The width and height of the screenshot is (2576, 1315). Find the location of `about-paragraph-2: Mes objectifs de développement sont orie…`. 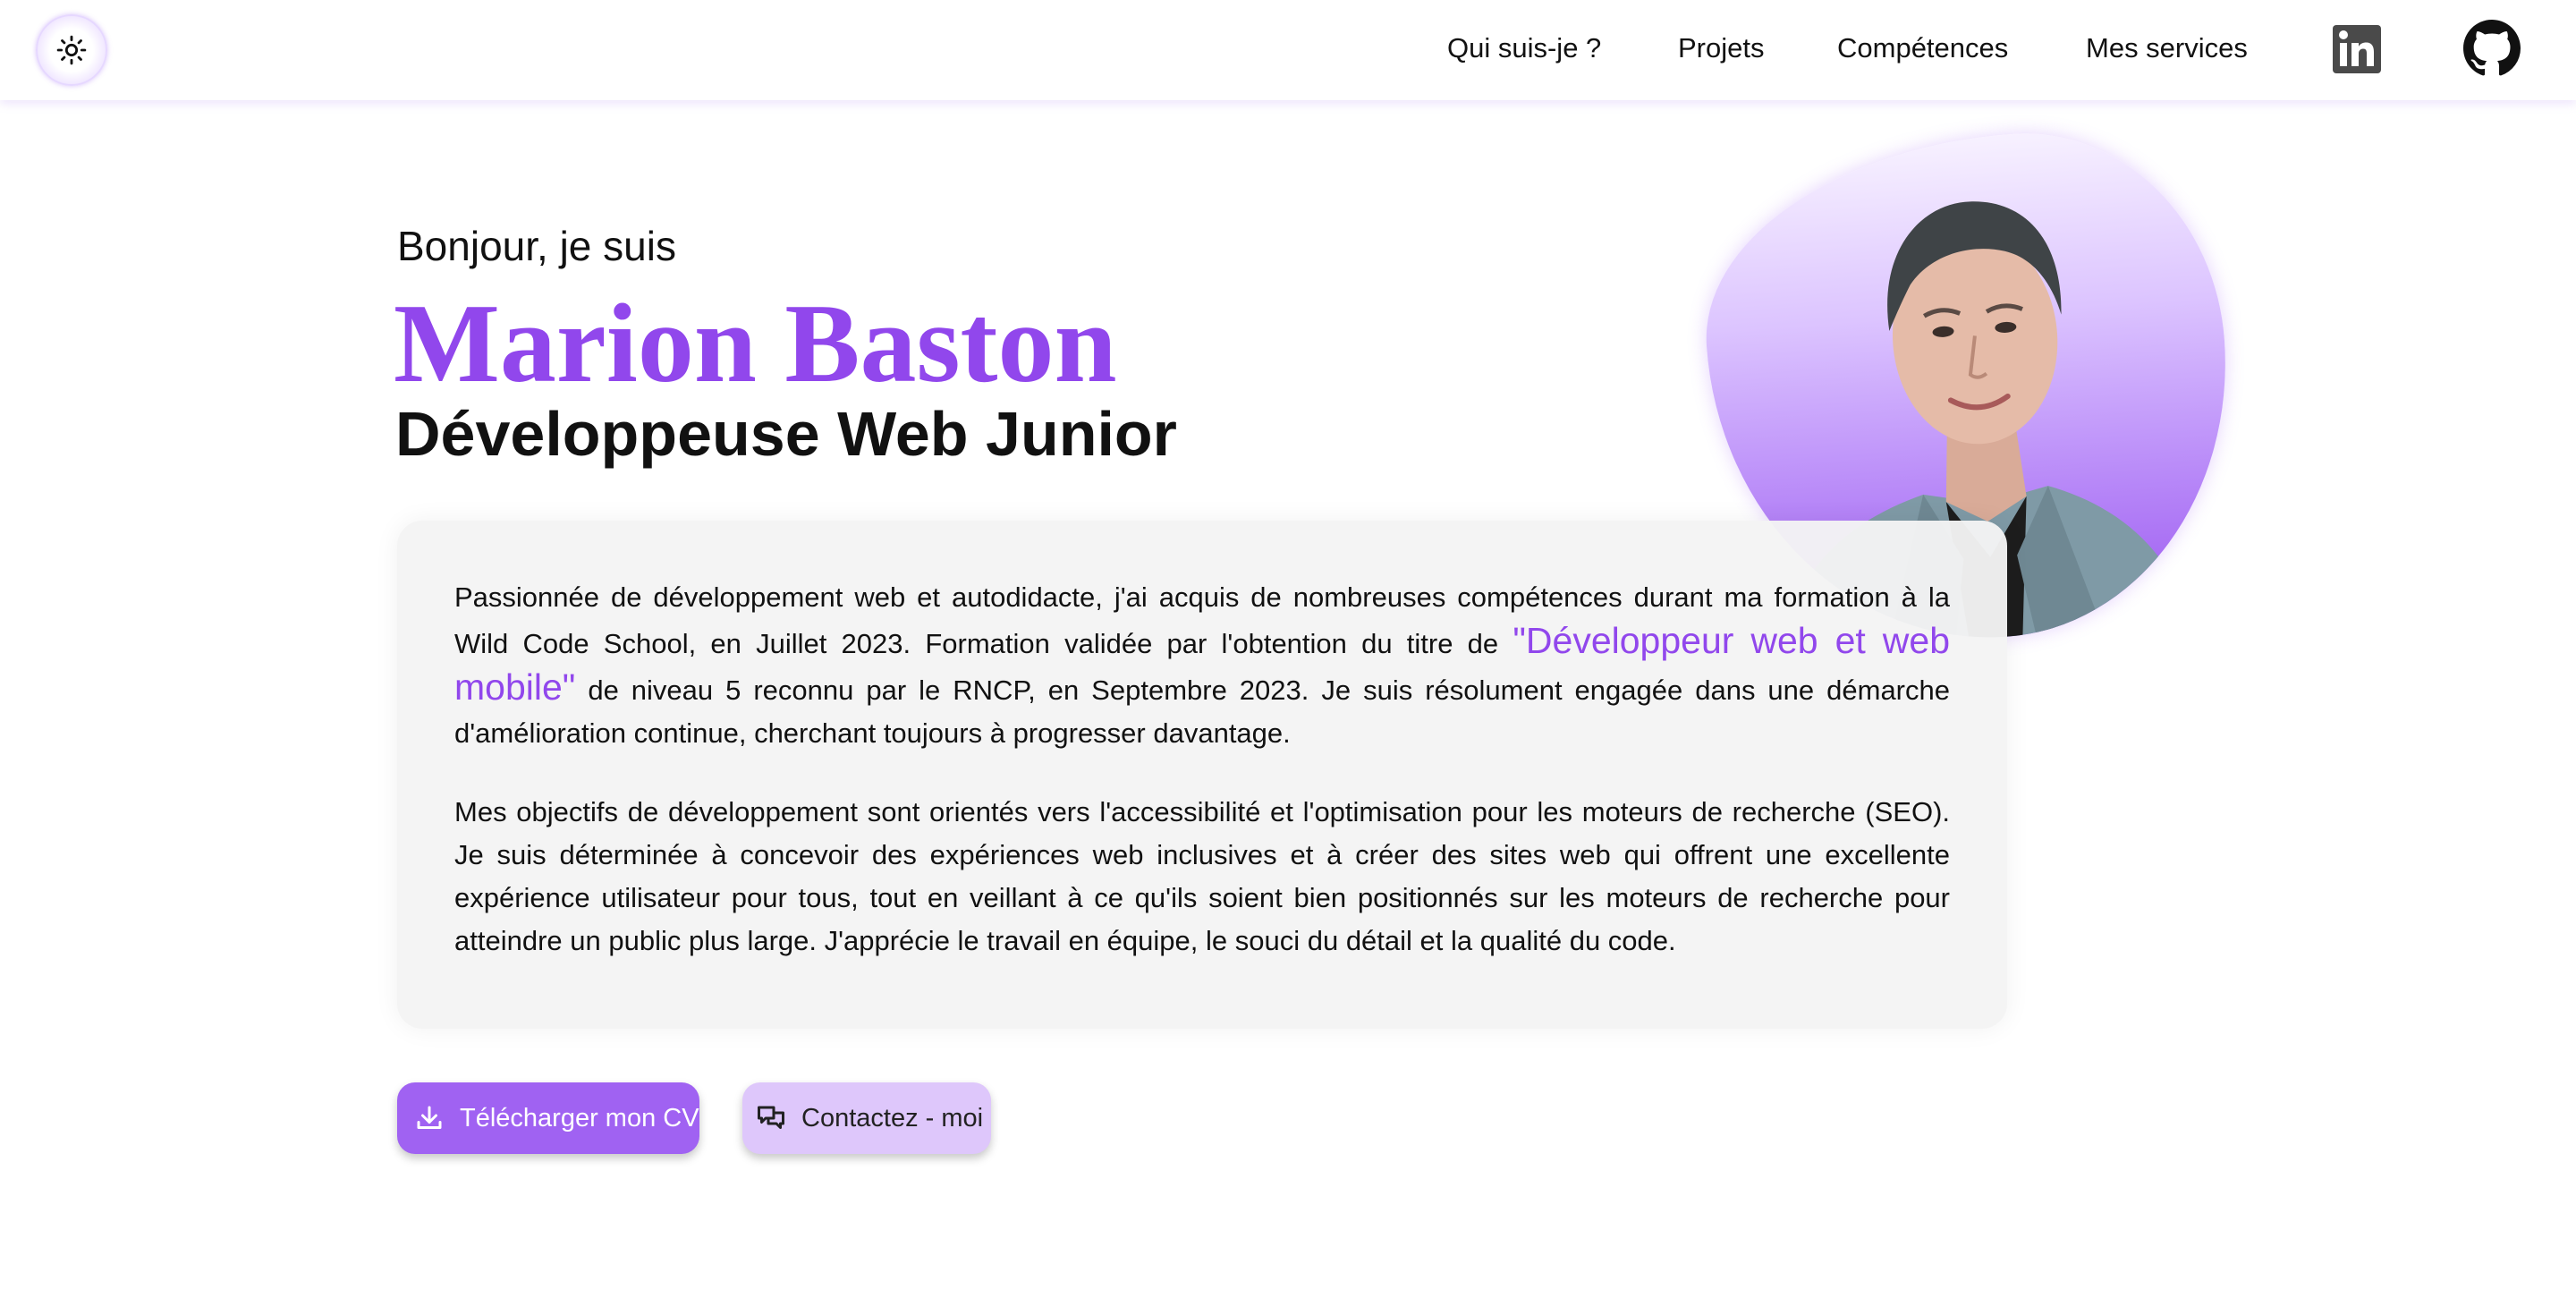

about-paragraph-2: Mes objectifs de développement sont orie… is located at coordinates (1202, 876).